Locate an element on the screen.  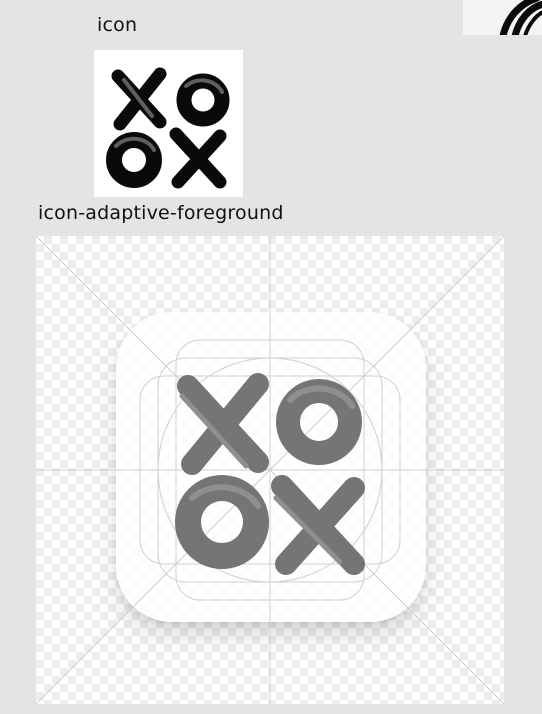
xoox-logo-image is located at coordinates (168, 128).